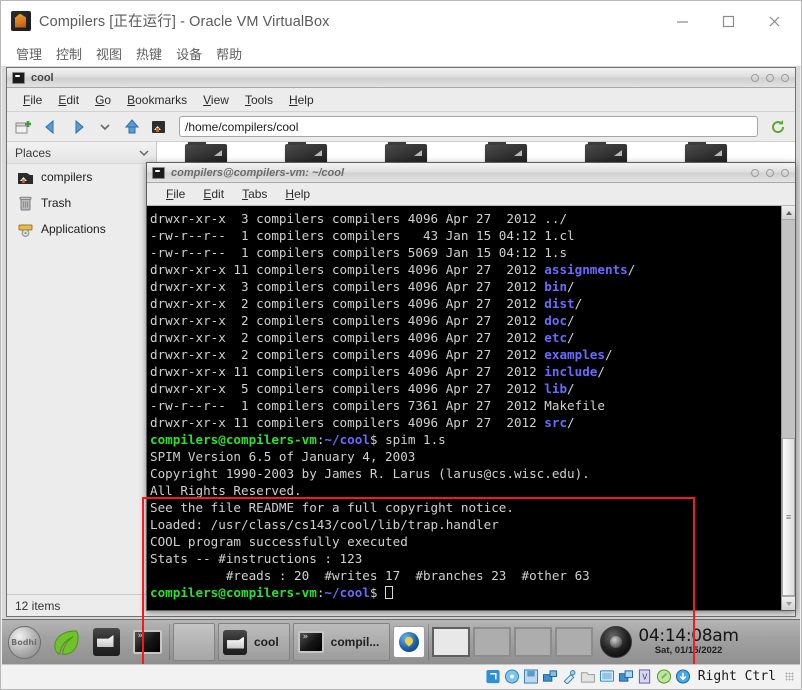  Describe the element at coordinates (736, 676) in the screenshot. I see `host-key-label: Right Ctrl` at that location.